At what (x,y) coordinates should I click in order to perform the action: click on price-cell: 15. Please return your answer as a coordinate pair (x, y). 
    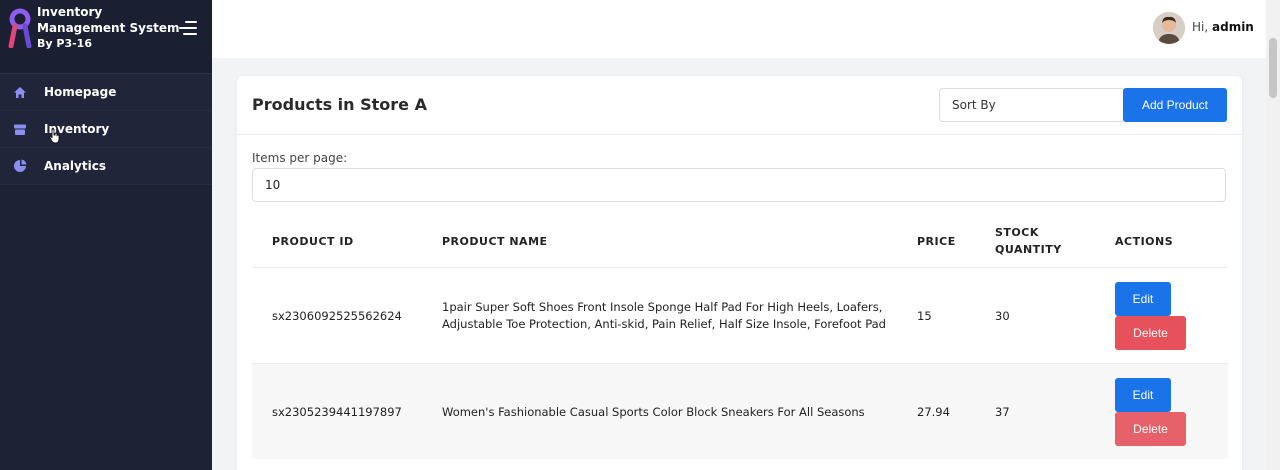
    Looking at the image, I should click on (924, 316).